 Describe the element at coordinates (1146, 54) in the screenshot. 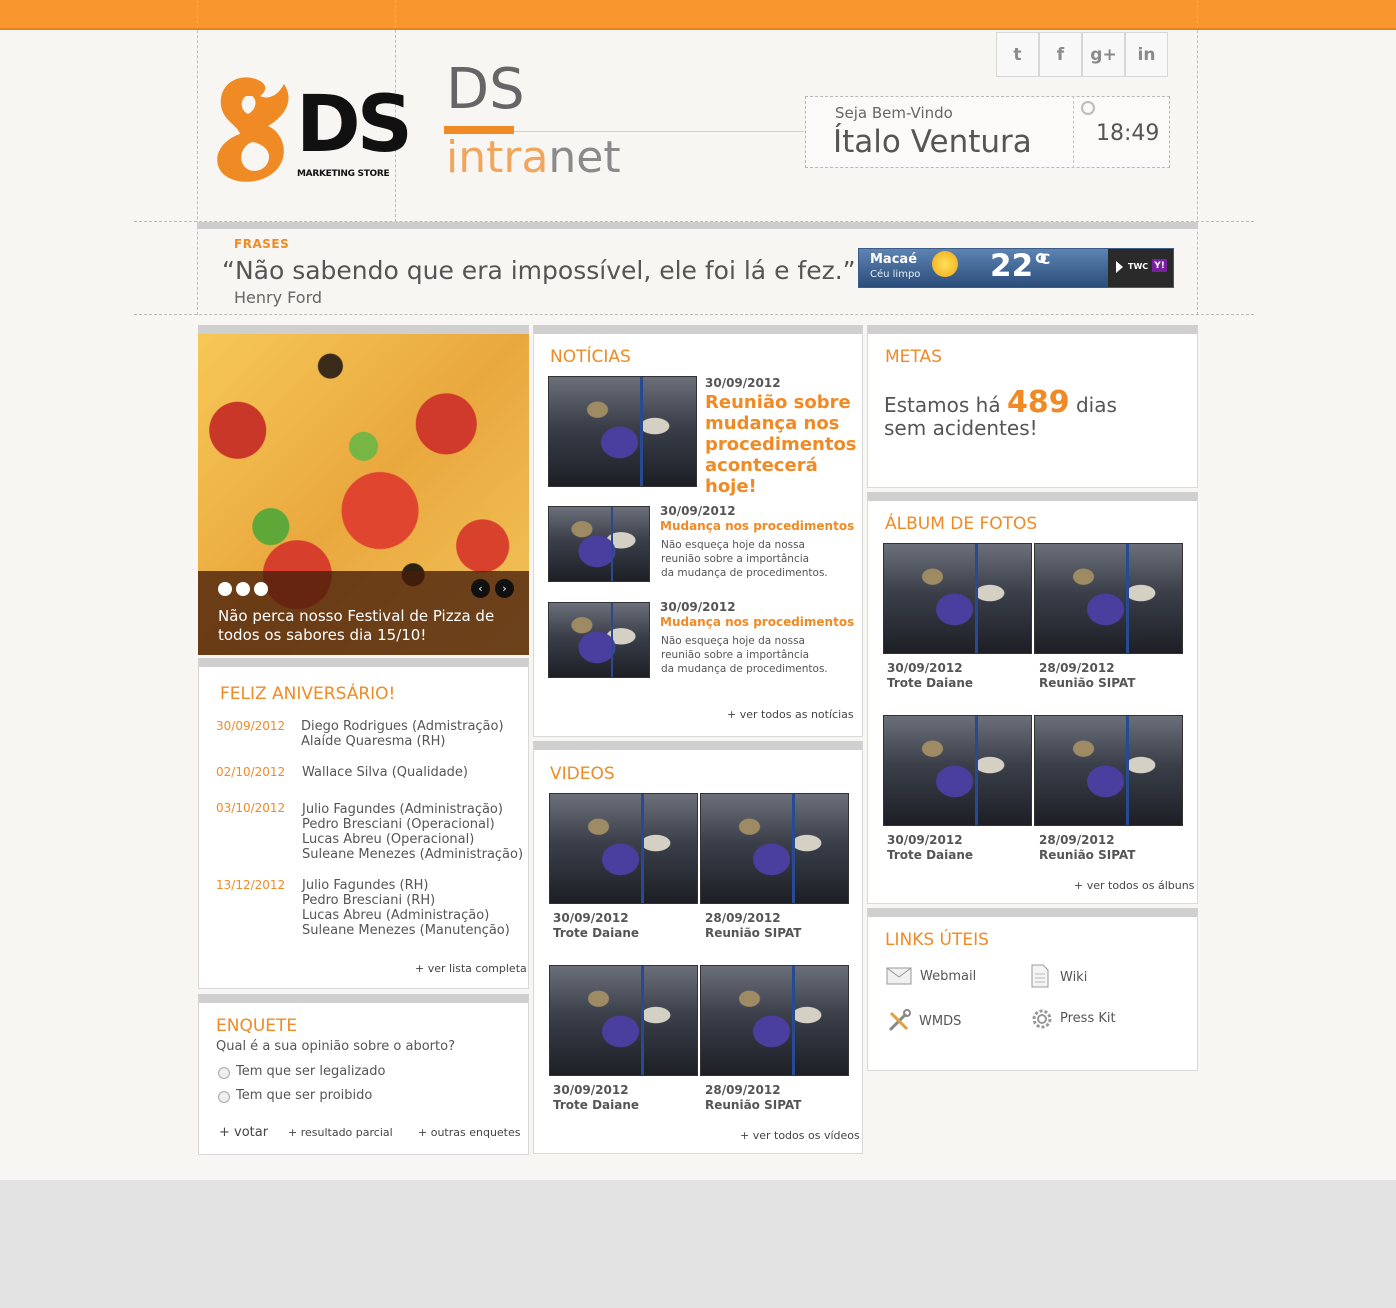

I see `linkedin-button: in` at that location.